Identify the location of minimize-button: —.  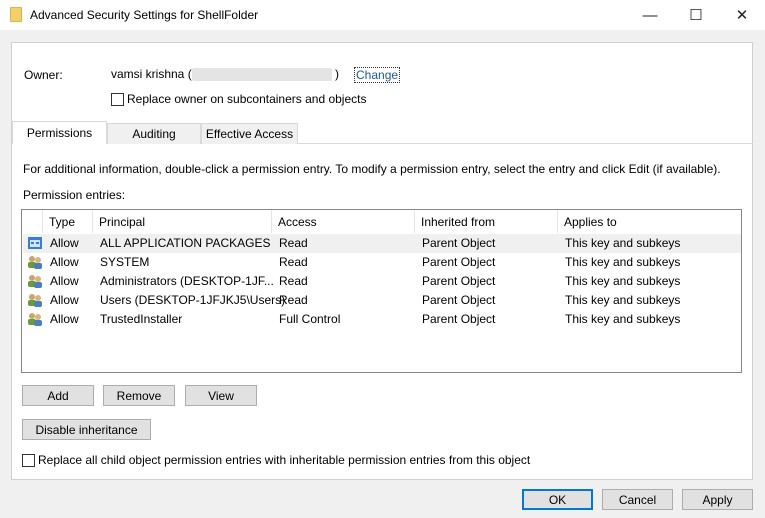
(650, 15).